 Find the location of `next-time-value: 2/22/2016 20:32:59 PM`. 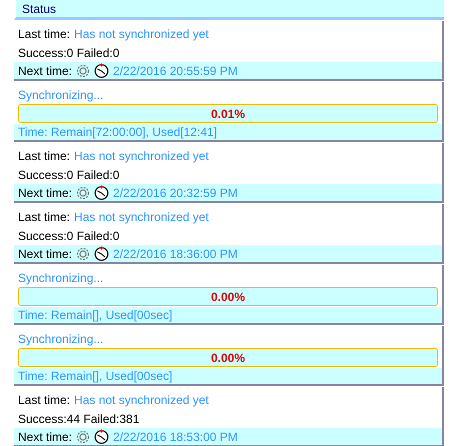

next-time-value: 2/22/2016 20:32:59 PM is located at coordinates (175, 193).